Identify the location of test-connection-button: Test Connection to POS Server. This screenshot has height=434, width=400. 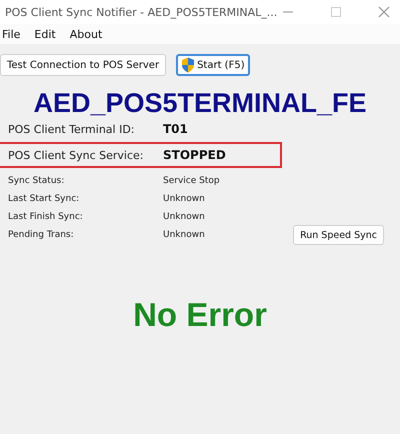
(83, 65).